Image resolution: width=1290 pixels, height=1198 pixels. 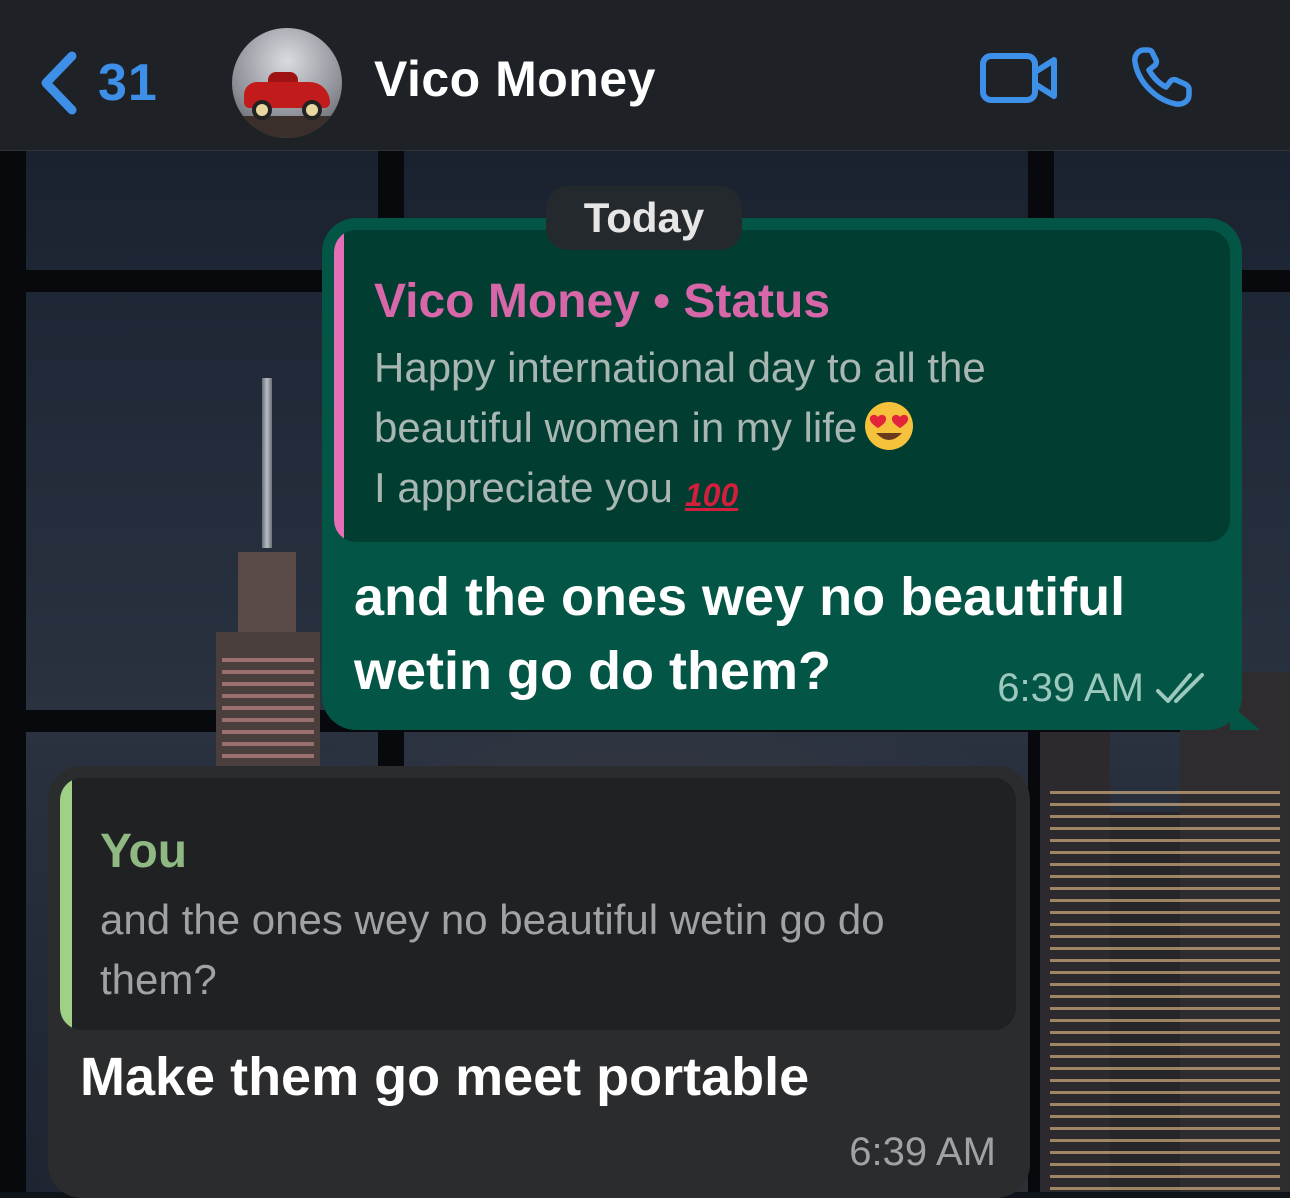 I want to click on contact-avatar, so click(x=287, y=83).